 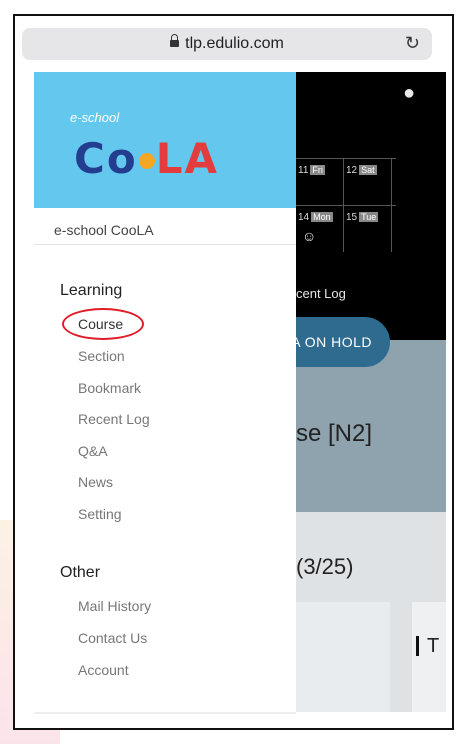 What do you see at coordinates (234, 43) in the screenshot?
I see `url-text: tlp.edulio.com` at bounding box center [234, 43].